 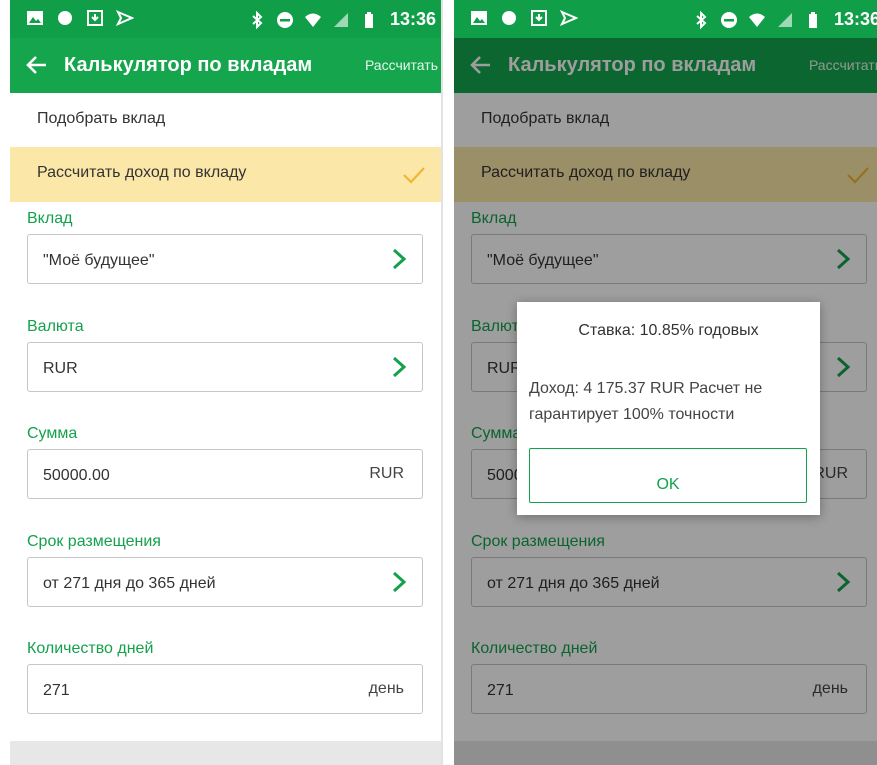 I want to click on deposit-label: Вклад, so click(x=50, y=218).